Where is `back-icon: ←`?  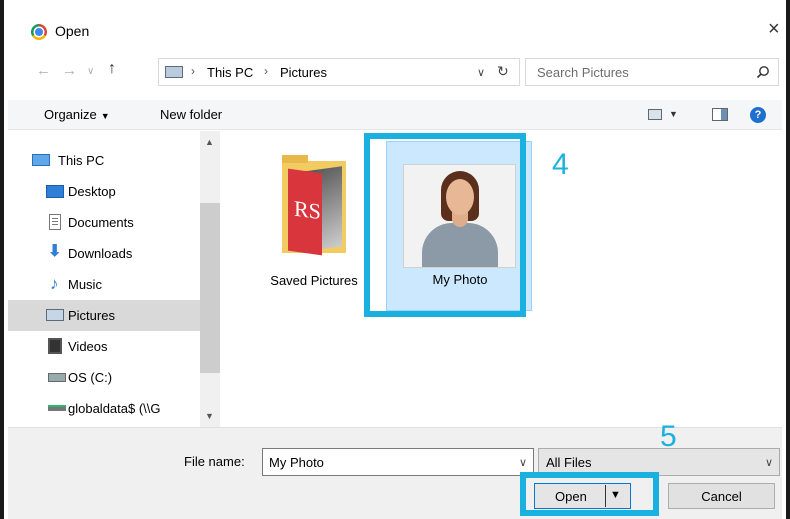 back-icon: ← is located at coordinates (43, 70).